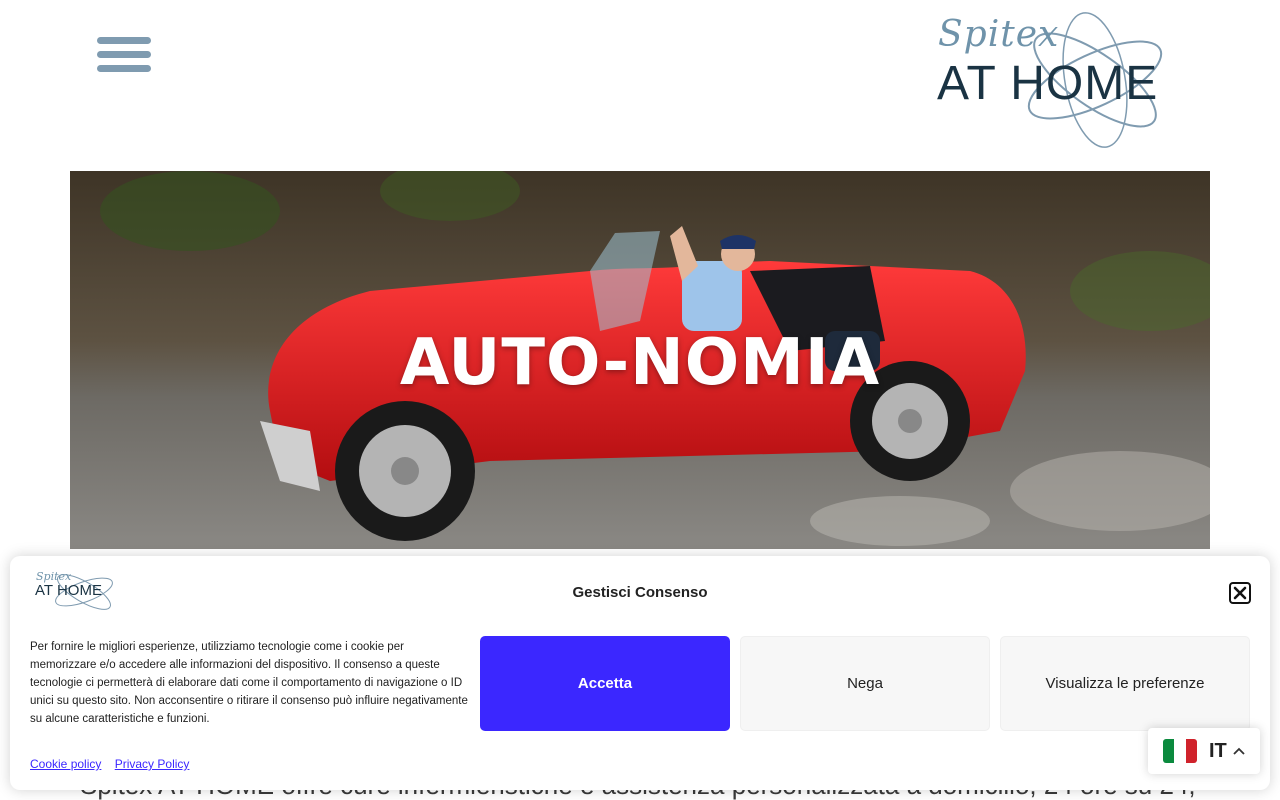 Image resolution: width=1280 pixels, height=800 pixels. I want to click on hamburger-menu-icon, so click(124, 56).